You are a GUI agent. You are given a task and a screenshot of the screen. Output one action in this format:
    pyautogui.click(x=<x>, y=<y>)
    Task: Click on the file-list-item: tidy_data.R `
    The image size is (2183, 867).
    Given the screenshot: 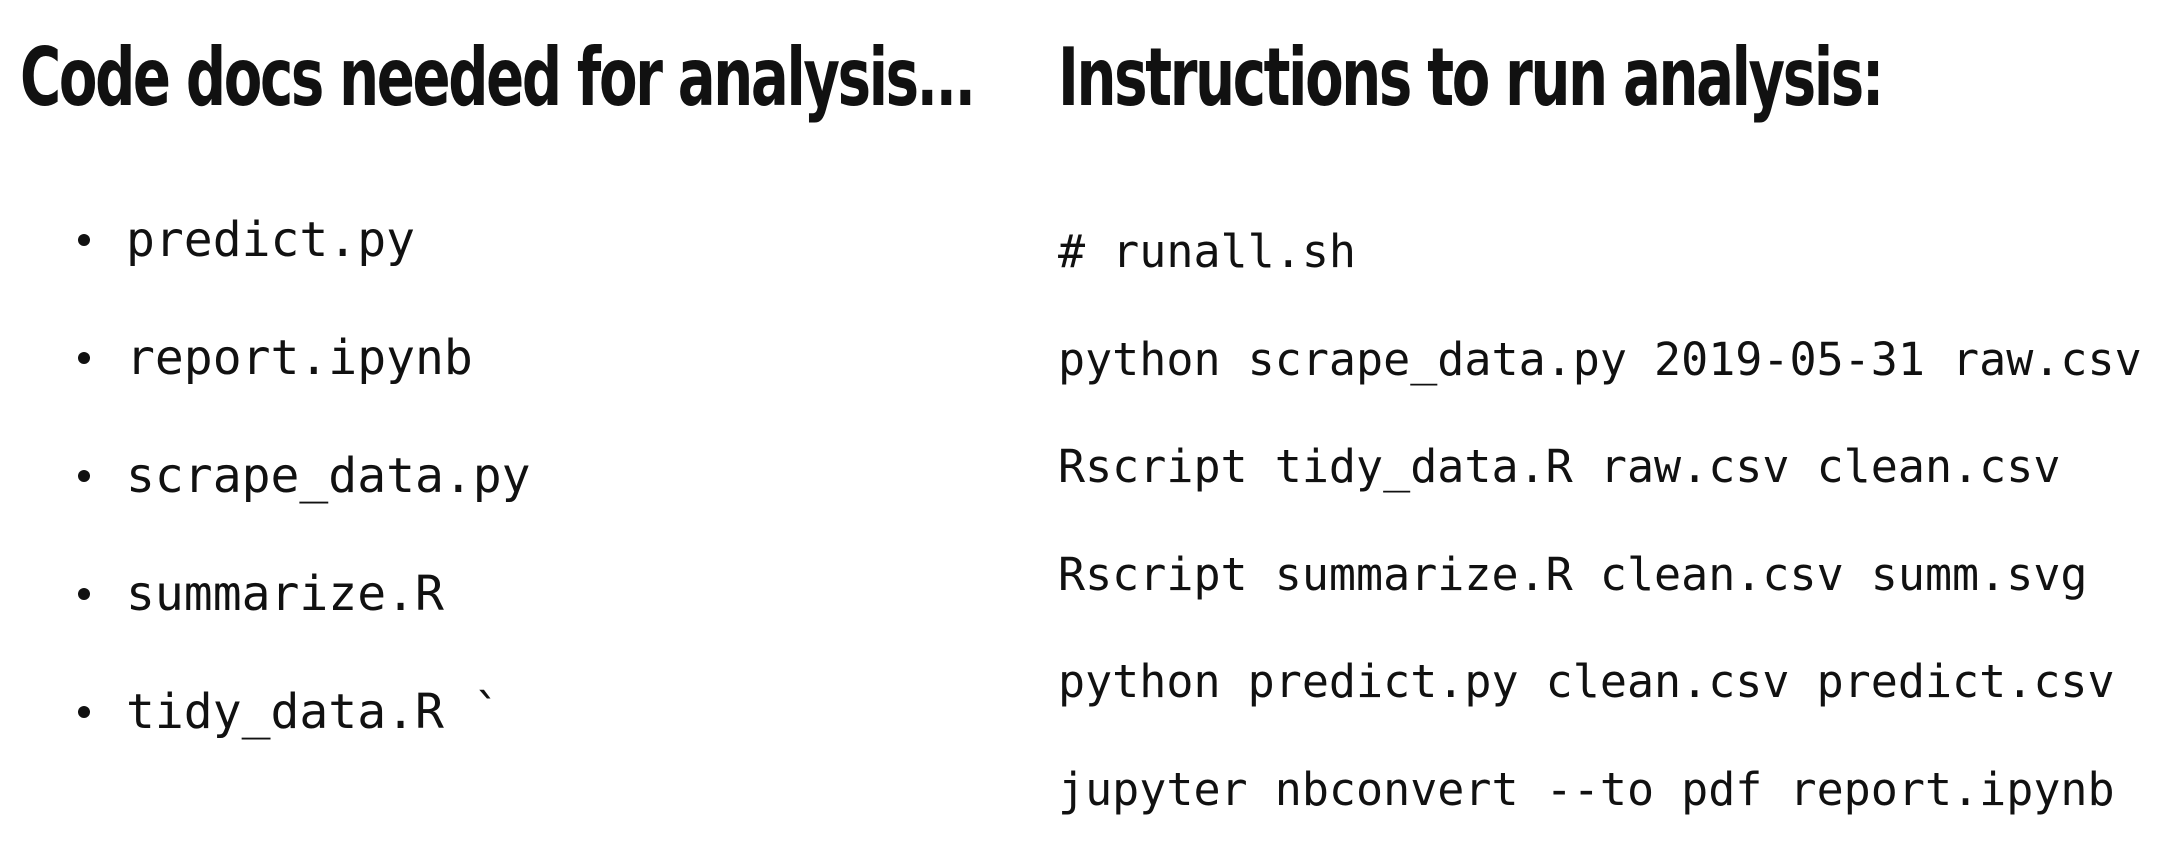 What is the action you would take?
    pyautogui.click(x=275, y=741)
    